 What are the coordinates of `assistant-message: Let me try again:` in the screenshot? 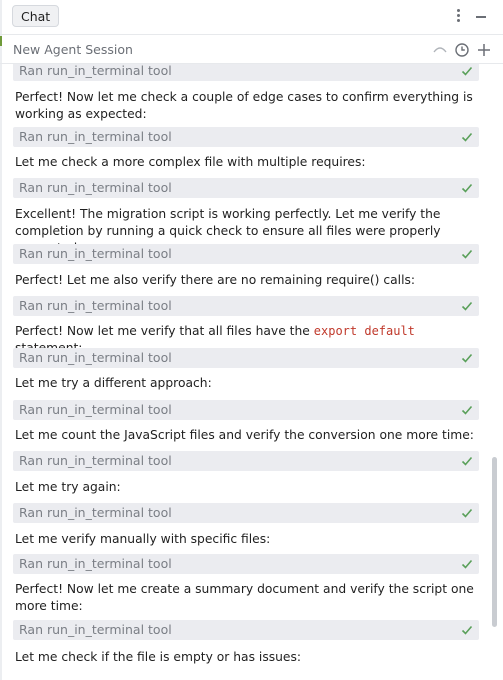 It's located at (68, 487).